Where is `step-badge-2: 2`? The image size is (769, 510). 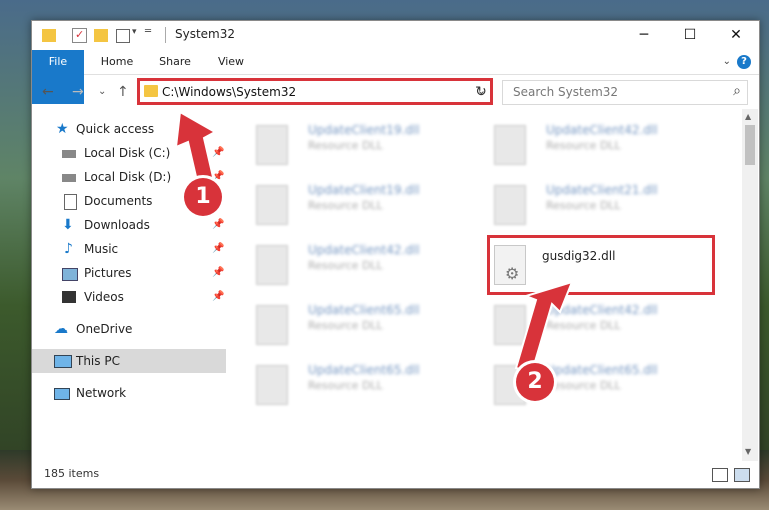 step-badge-2: 2 is located at coordinates (535, 382).